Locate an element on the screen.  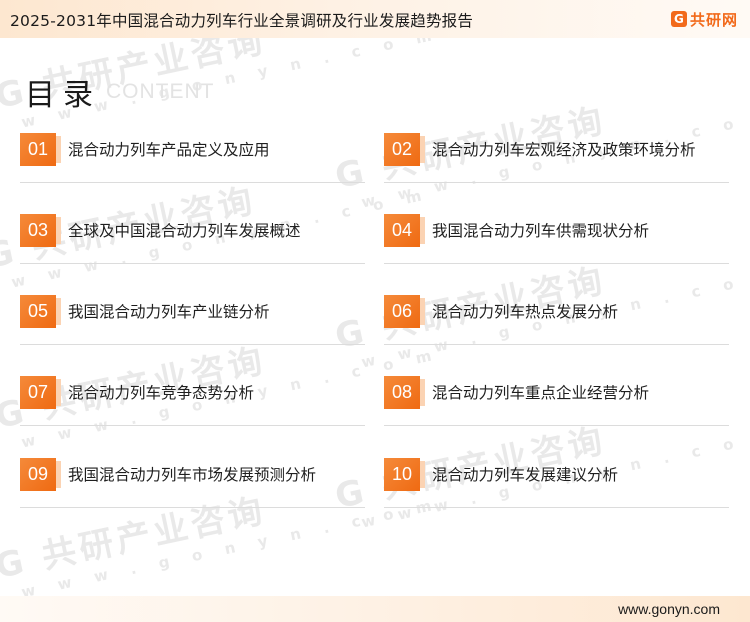
toc-item-label: 我国混合动力列车产业链分析 is located at coordinates (169, 312).